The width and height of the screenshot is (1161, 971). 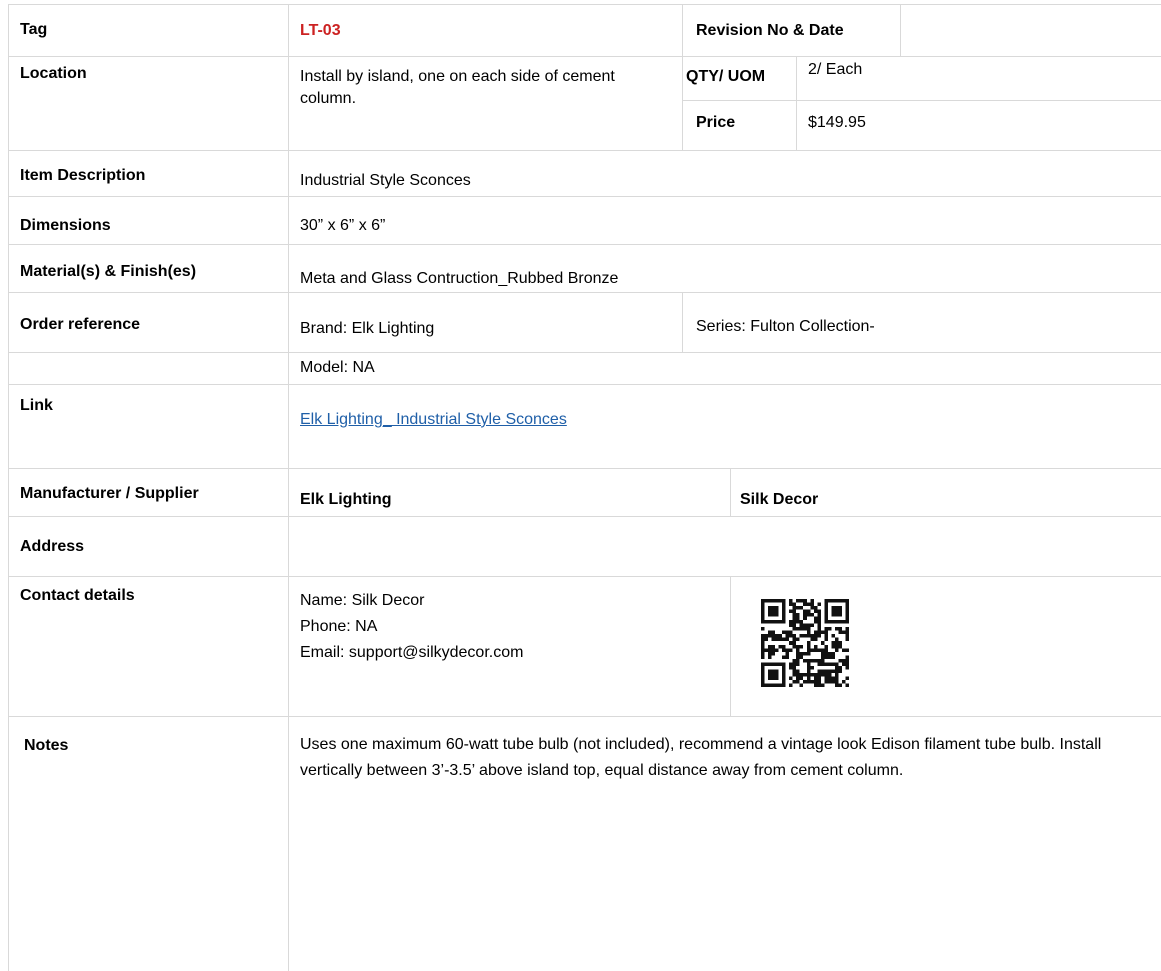 I want to click on contact-email: Email: support@silkydecor.com, so click(x=412, y=652).